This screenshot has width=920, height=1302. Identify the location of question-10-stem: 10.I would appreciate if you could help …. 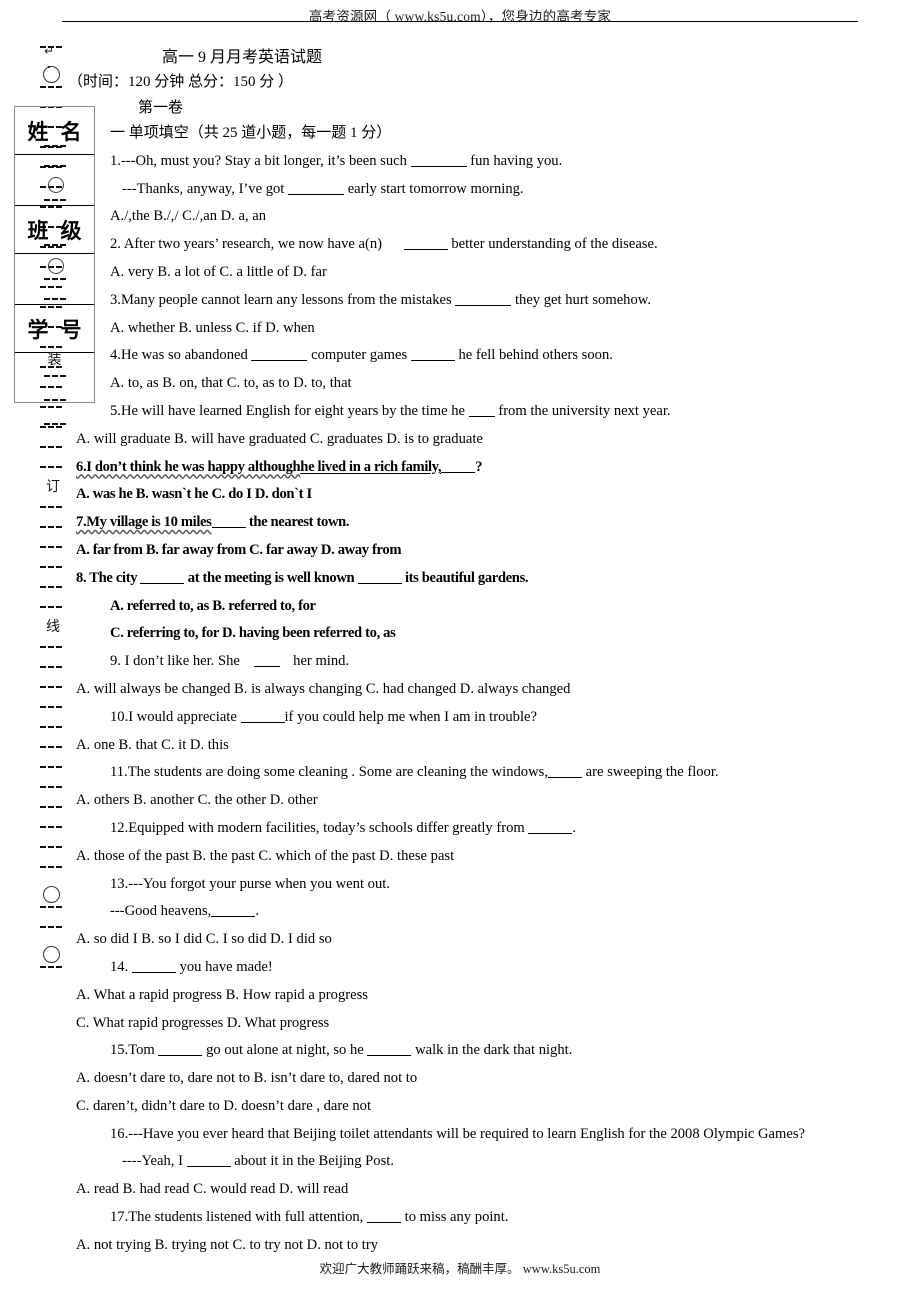
(323, 716).